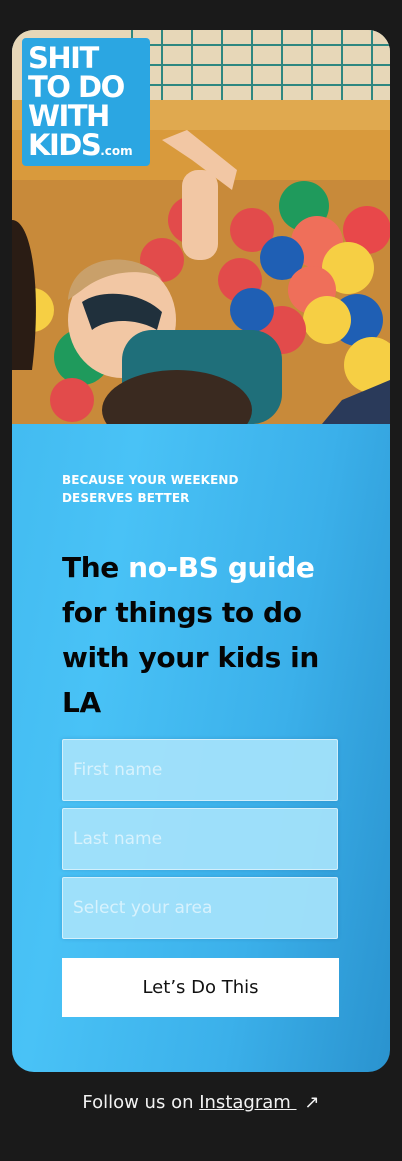  Describe the element at coordinates (212, 489) in the screenshot. I see `eyebrow-text: BECAUSE YOUR WEEKEND DESERVES BETTER` at that location.